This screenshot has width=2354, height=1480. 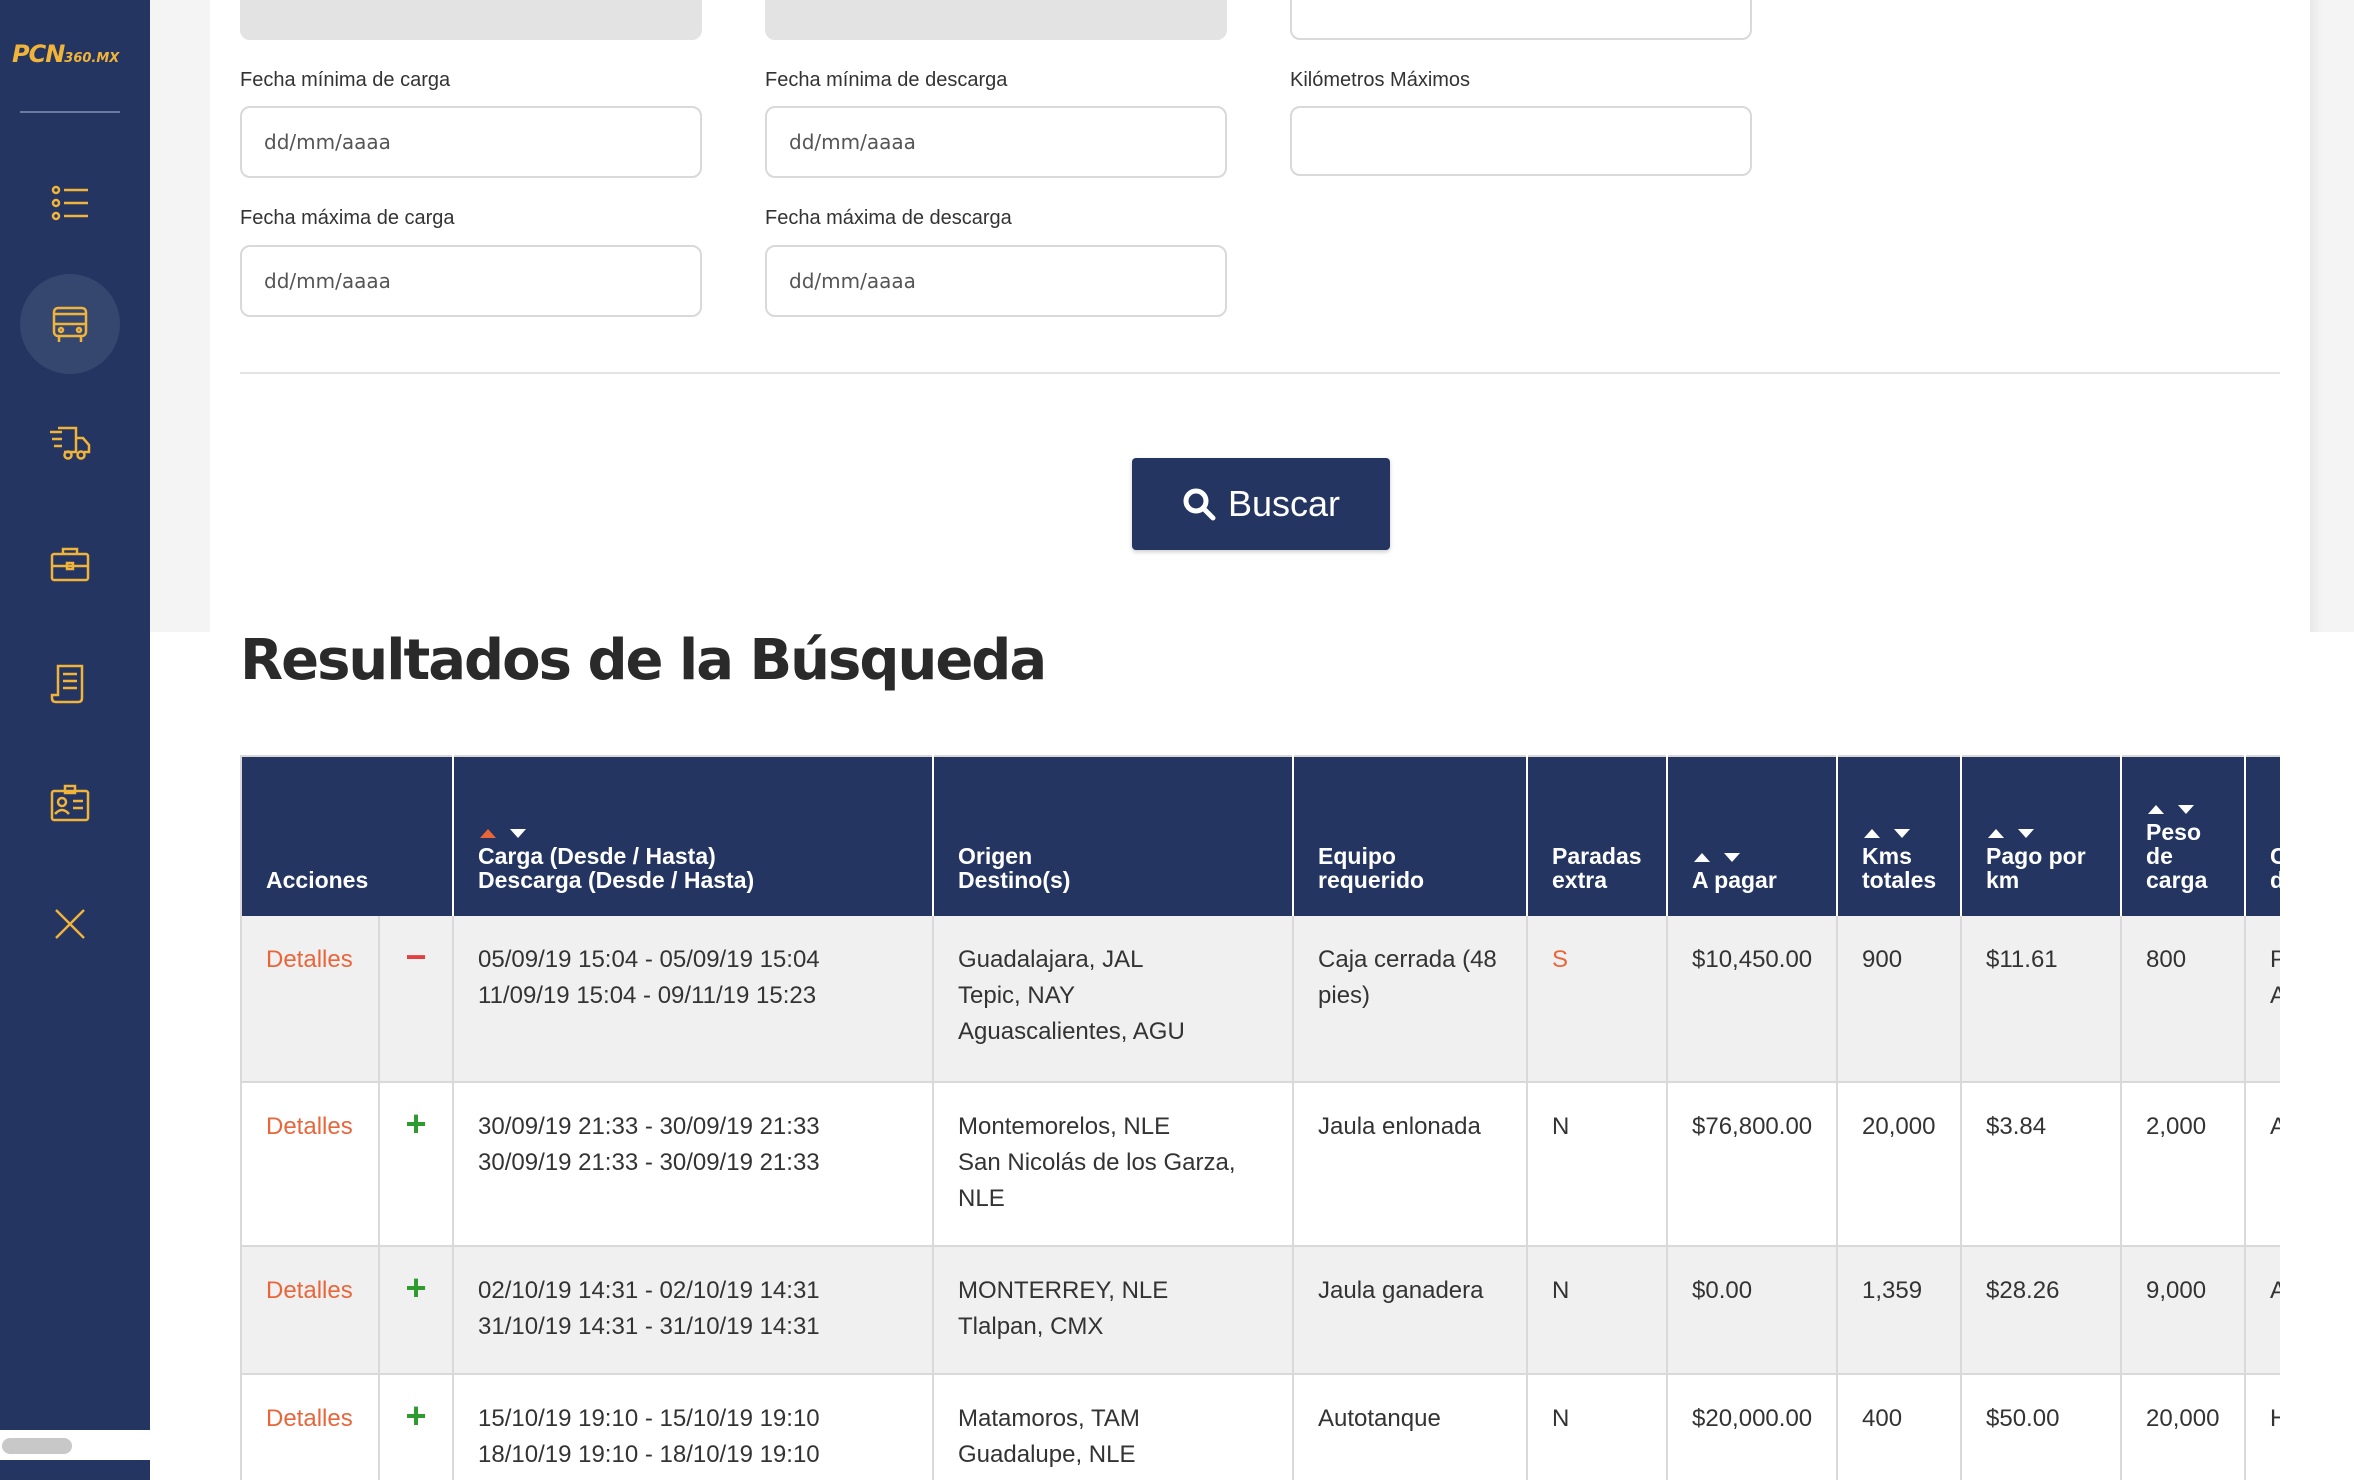 What do you see at coordinates (2042, 1427) in the screenshot?
I see `per-km-cell: $50.00` at bounding box center [2042, 1427].